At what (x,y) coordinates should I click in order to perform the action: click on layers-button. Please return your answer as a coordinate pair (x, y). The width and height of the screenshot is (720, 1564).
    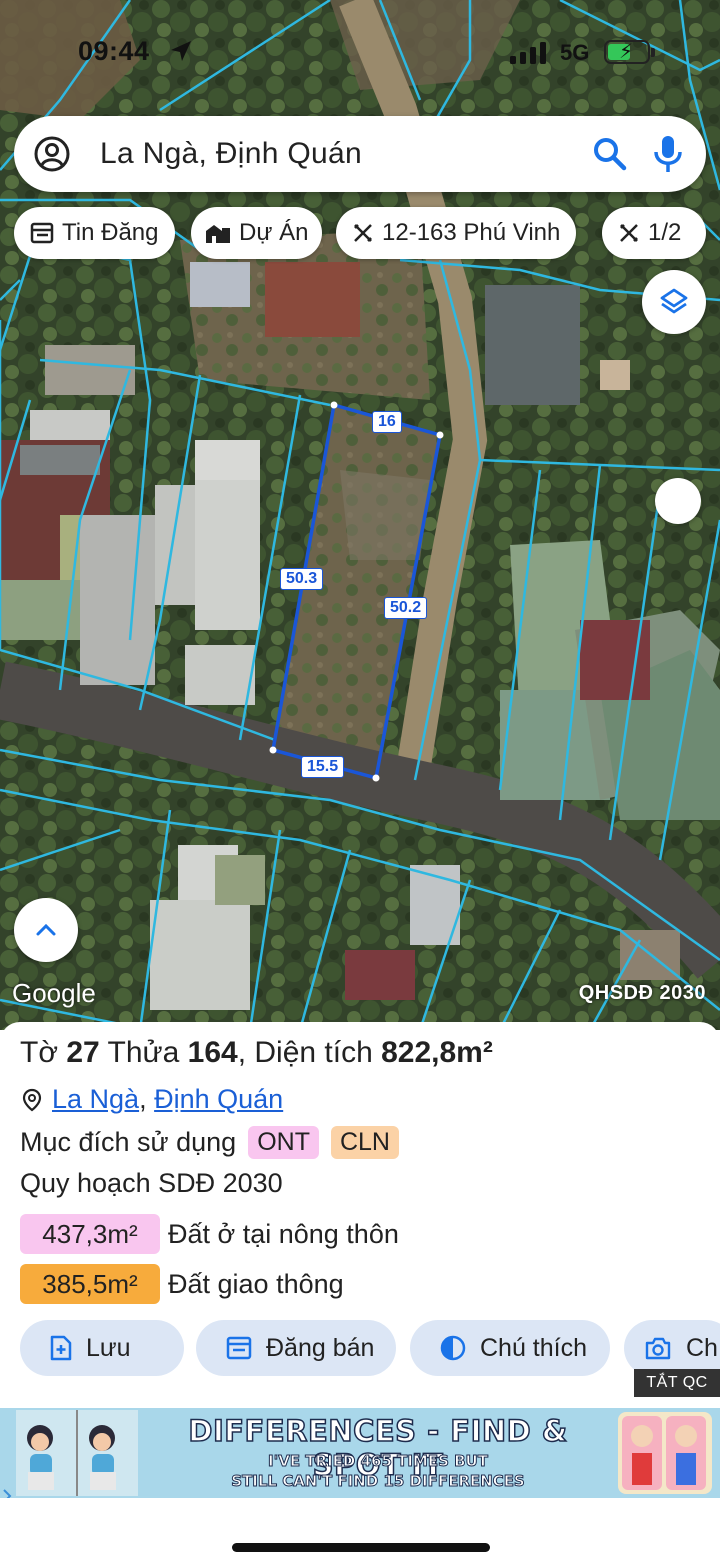
    Looking at the image, I should click on (674, 302).